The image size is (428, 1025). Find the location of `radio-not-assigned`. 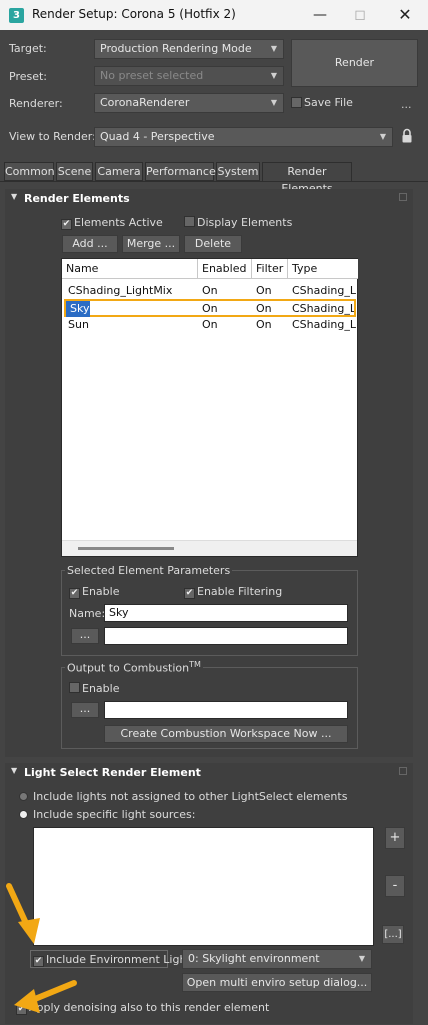

radio-not-assigned is located at coordinates (23, 796).